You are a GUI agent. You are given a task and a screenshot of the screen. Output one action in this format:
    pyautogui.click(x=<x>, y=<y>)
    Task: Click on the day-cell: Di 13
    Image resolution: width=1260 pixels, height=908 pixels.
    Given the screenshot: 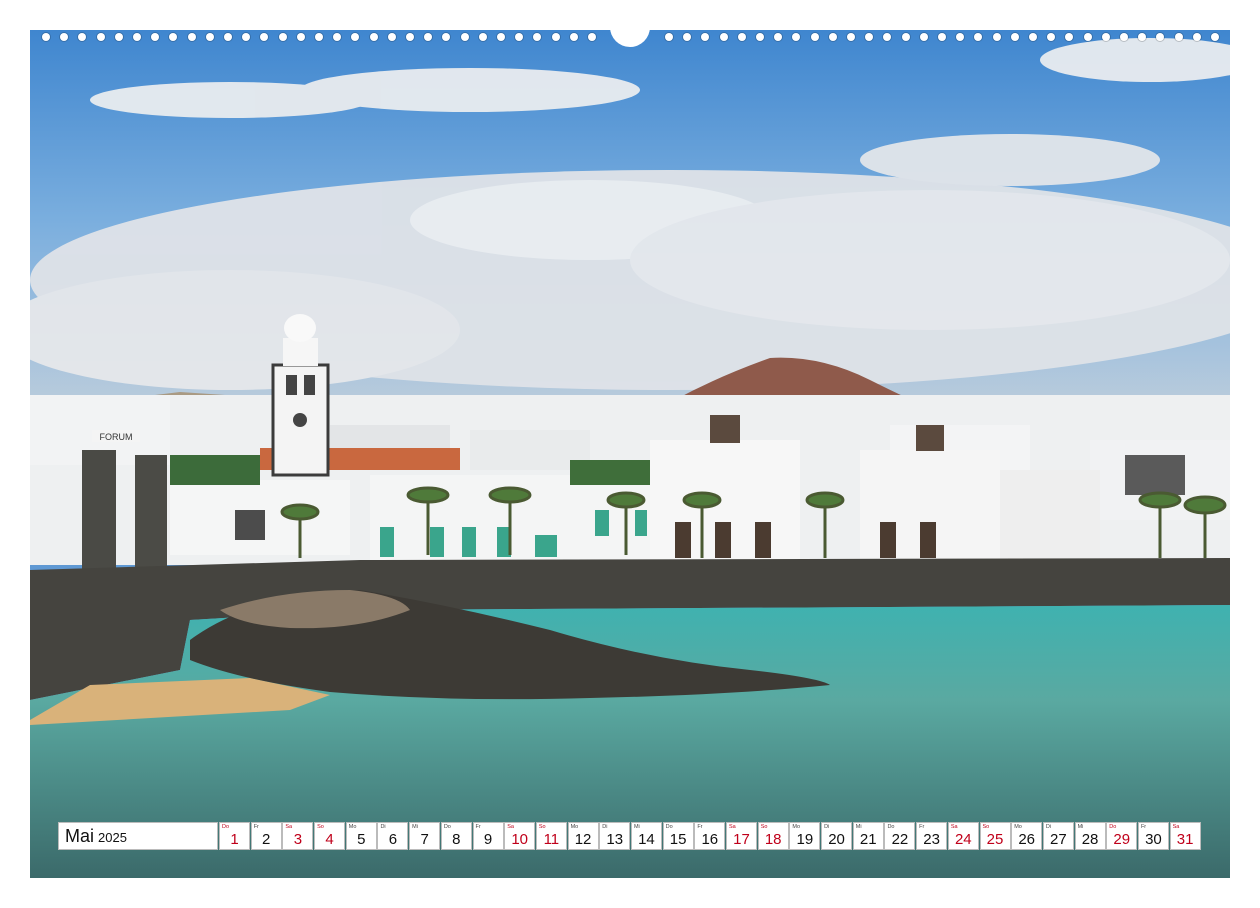 What is the action you would take?
    pyautogui.click(x=615, y=836)
    